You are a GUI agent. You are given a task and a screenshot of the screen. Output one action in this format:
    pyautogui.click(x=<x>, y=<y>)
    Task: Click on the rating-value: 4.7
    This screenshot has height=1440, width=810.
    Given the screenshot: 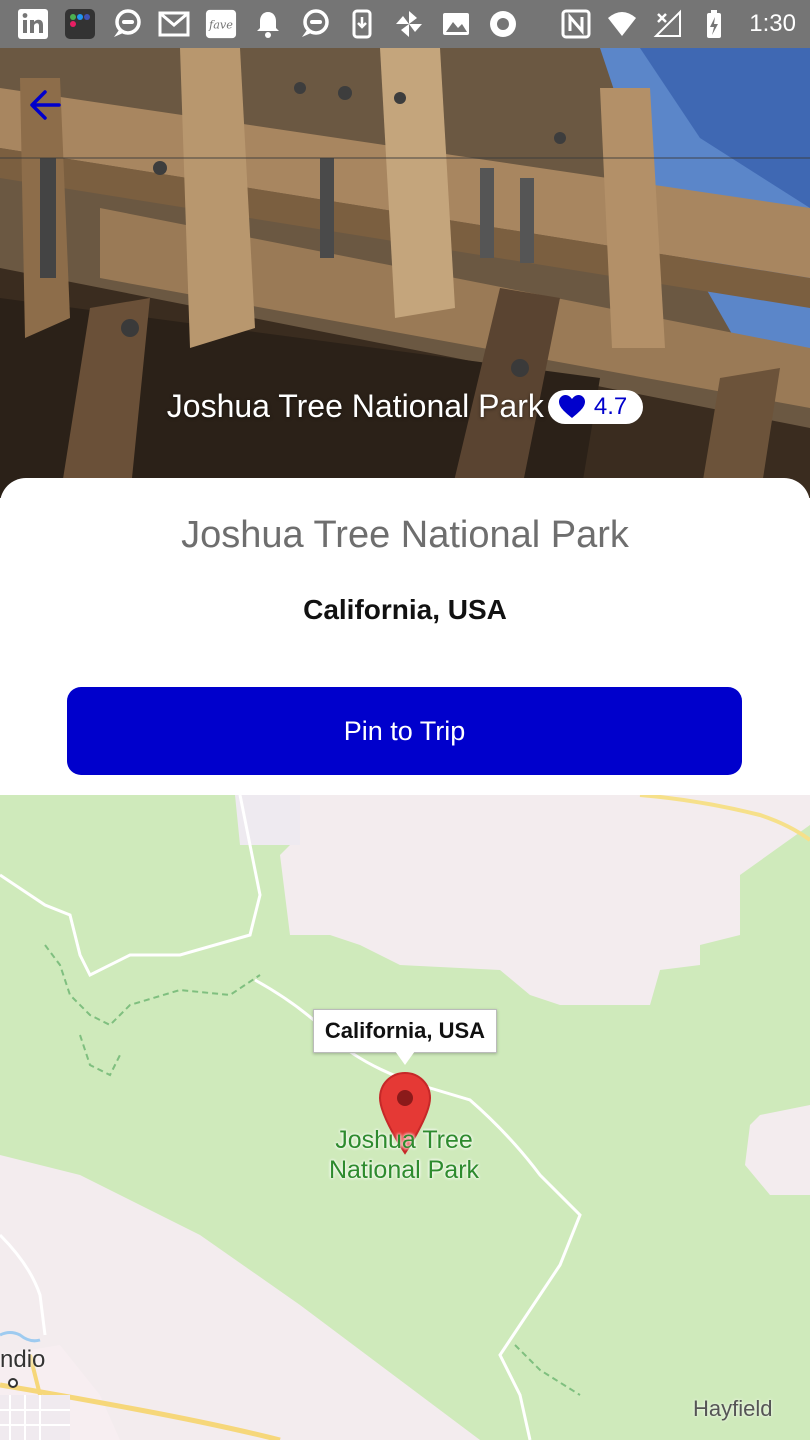 What is the action you would take?
    pyautogui.click(x=610, y=406)
    